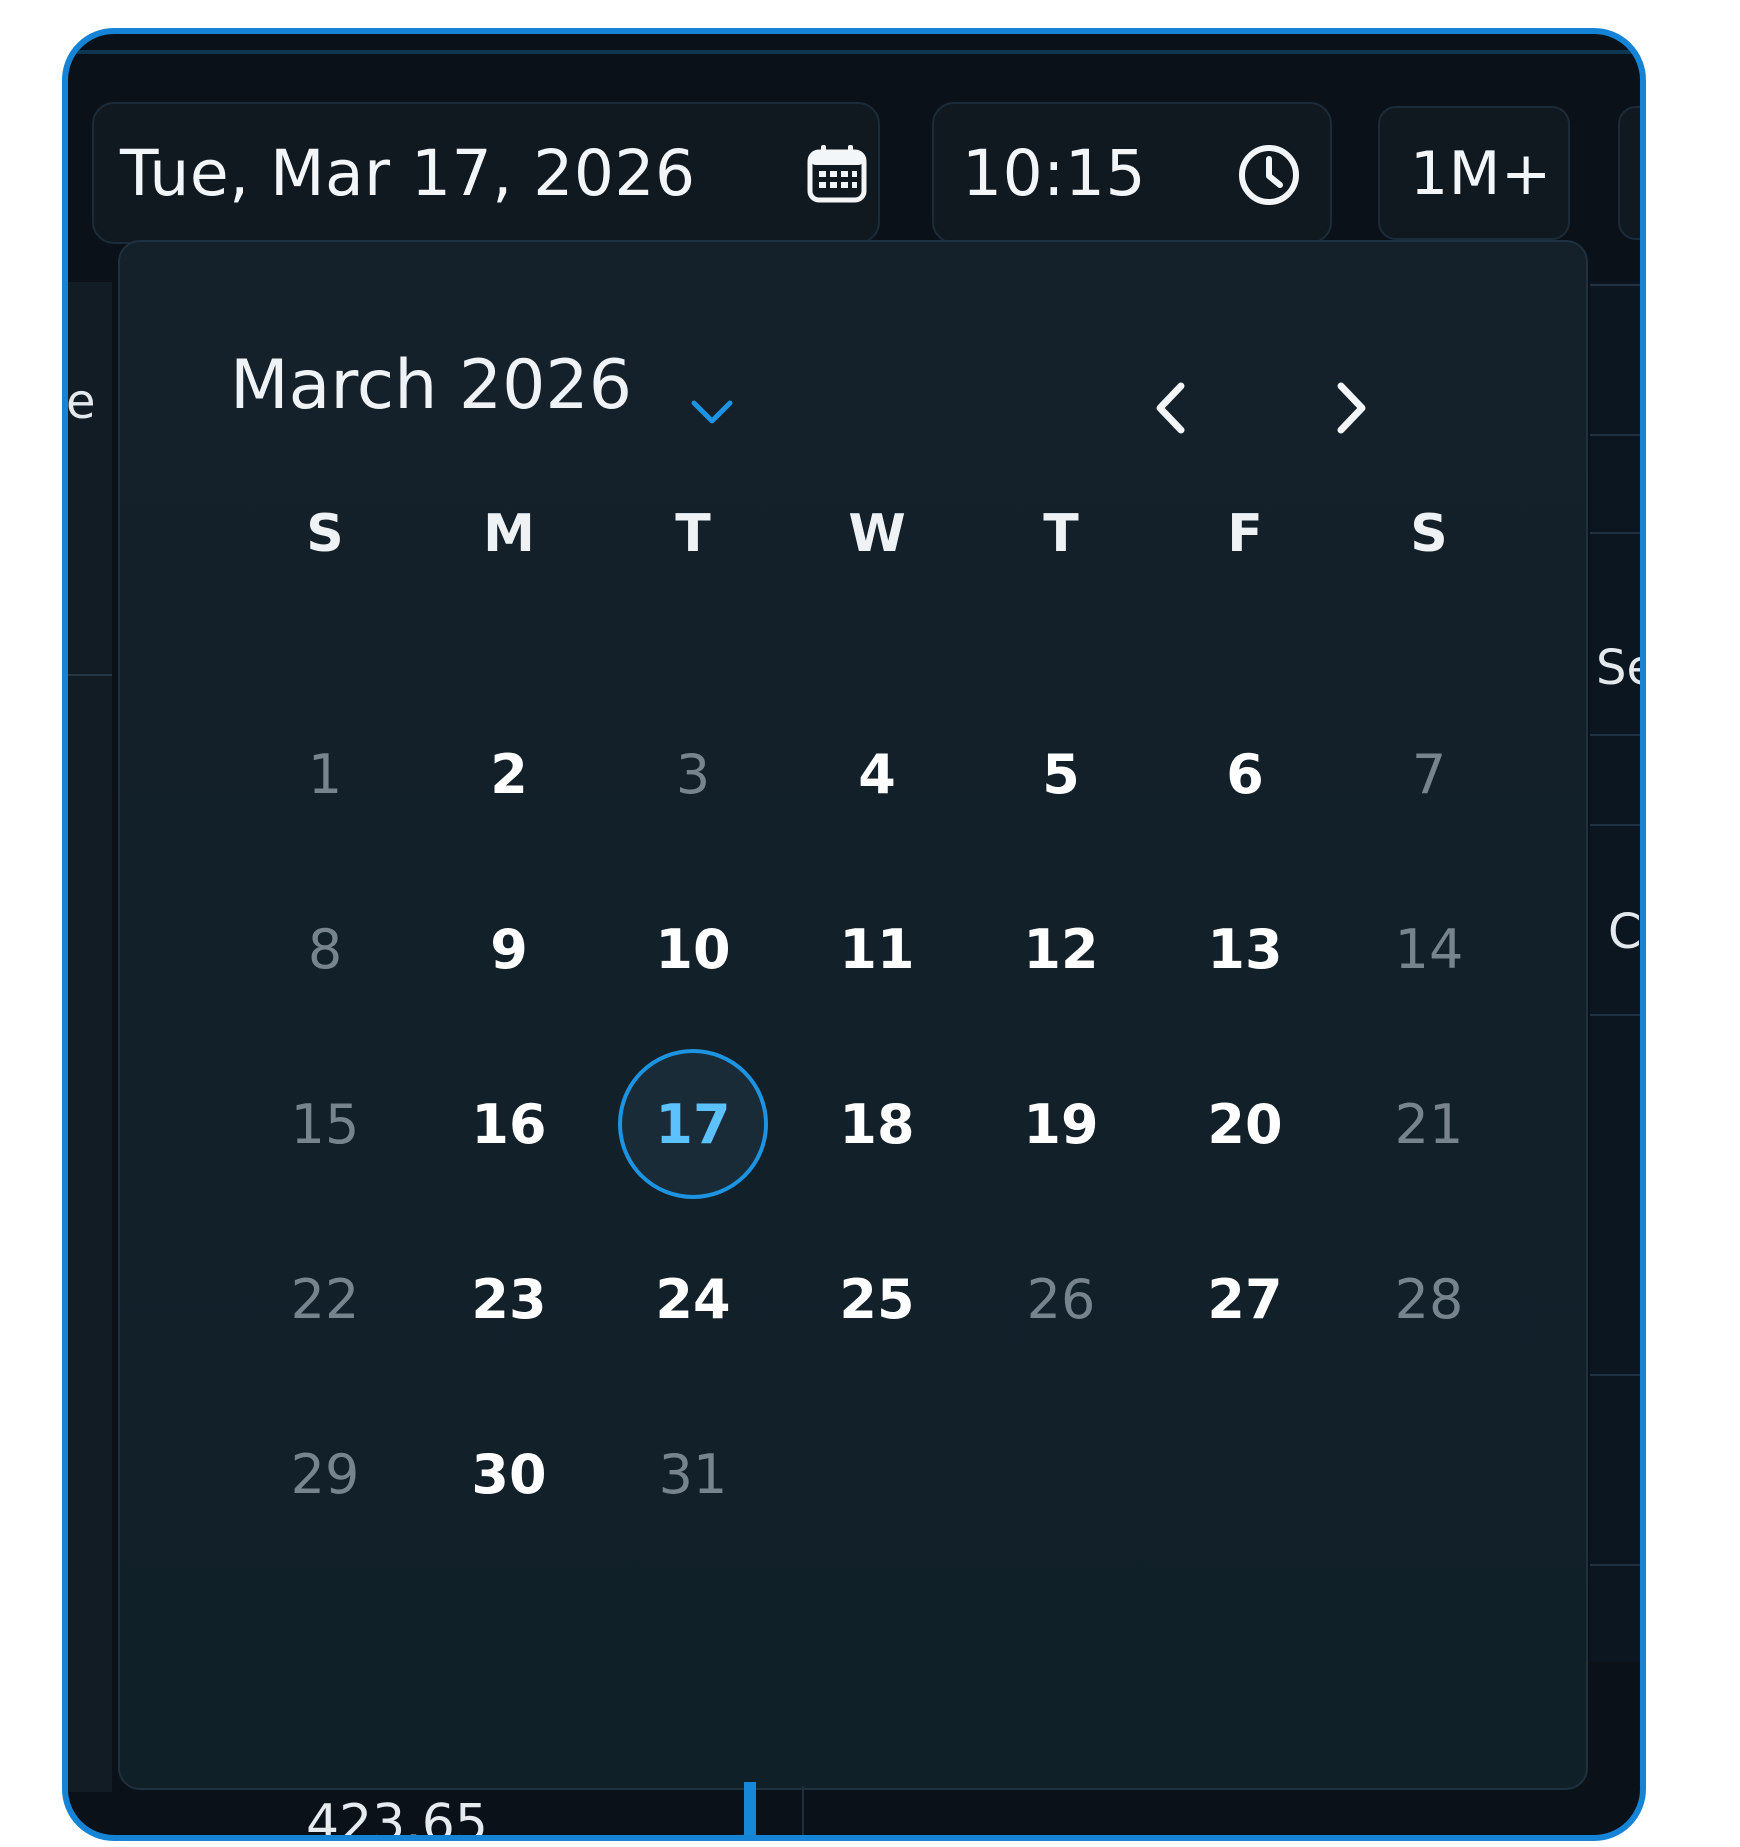 This screenshot has width=1740, height=1847. Describe the element at coordinates (325, 774) in the screenshot. I see `day-cell: 1` at that location.